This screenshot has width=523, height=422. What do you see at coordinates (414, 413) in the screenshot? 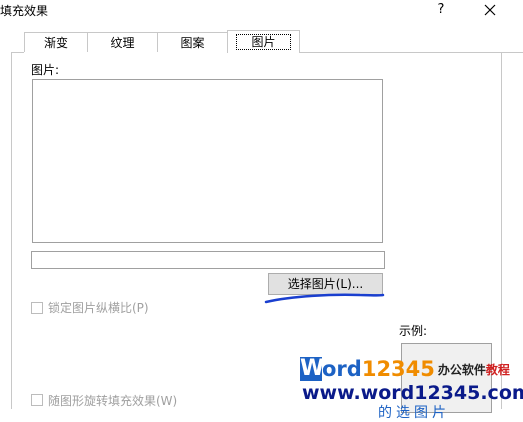
I see `watermark-tail: 的选图片` at bounding box center [414, 413].